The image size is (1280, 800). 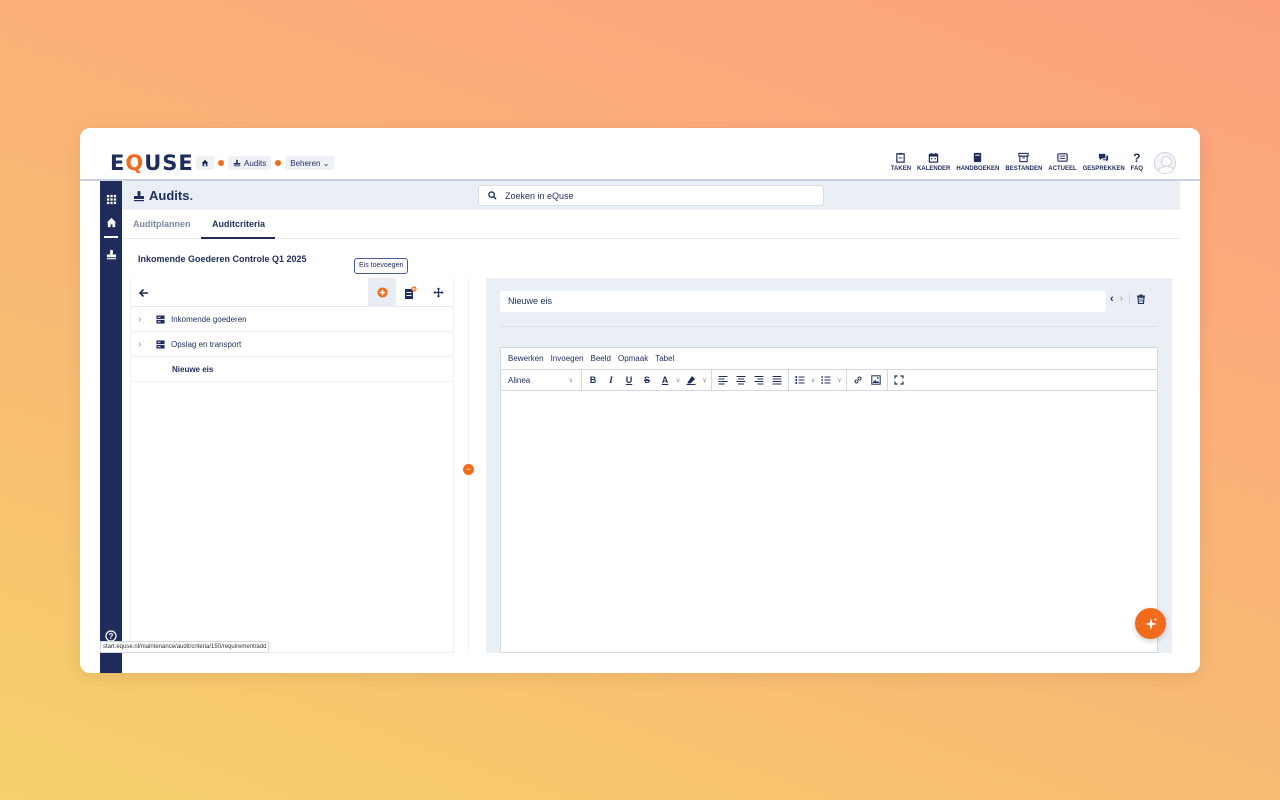 What do you see at coordinates (381, 266) in the screenshot?
I see `tooltip-eis-toevoegen: Eis toevoegen` at bounding box center [381, 266].